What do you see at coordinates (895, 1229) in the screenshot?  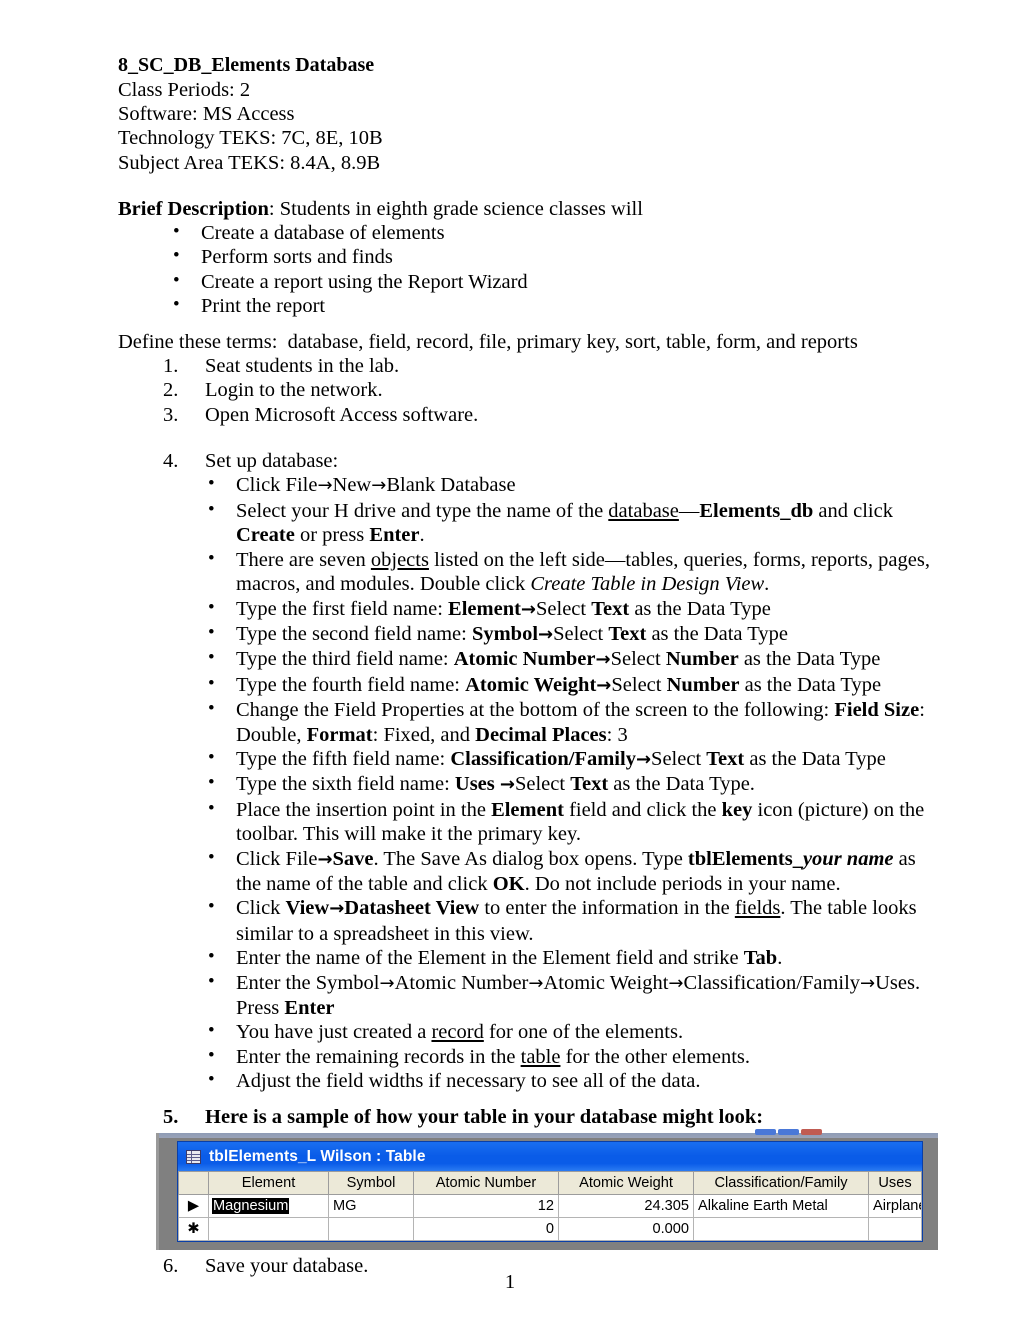 I see `cell-uses` at bounding box center [895, 1229].